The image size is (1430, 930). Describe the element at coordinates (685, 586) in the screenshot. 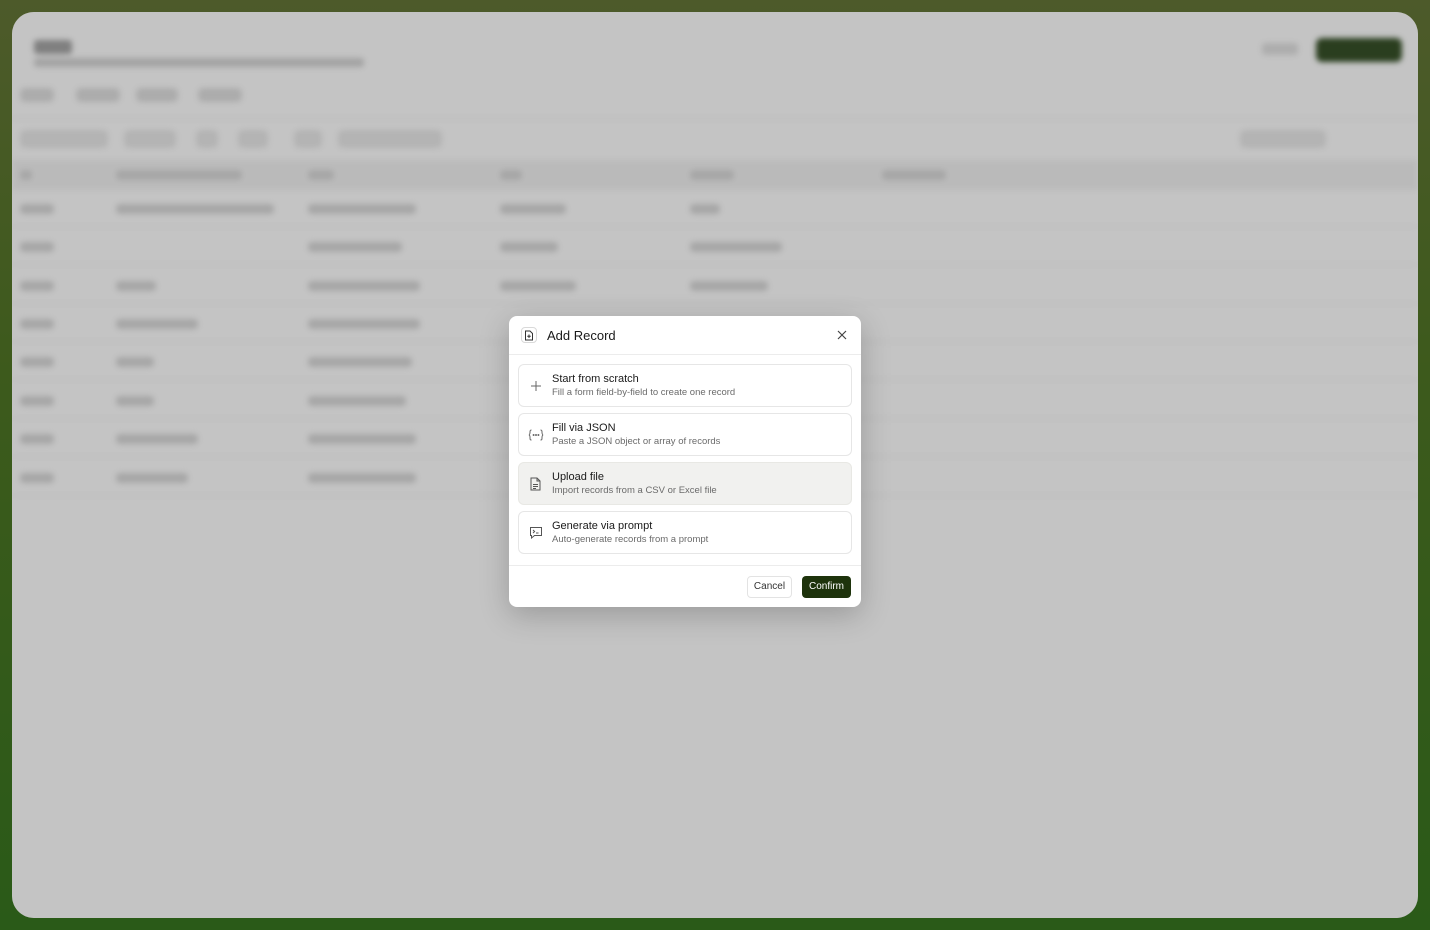

I see `dialog-footer: Cancel Confirm` at that location.